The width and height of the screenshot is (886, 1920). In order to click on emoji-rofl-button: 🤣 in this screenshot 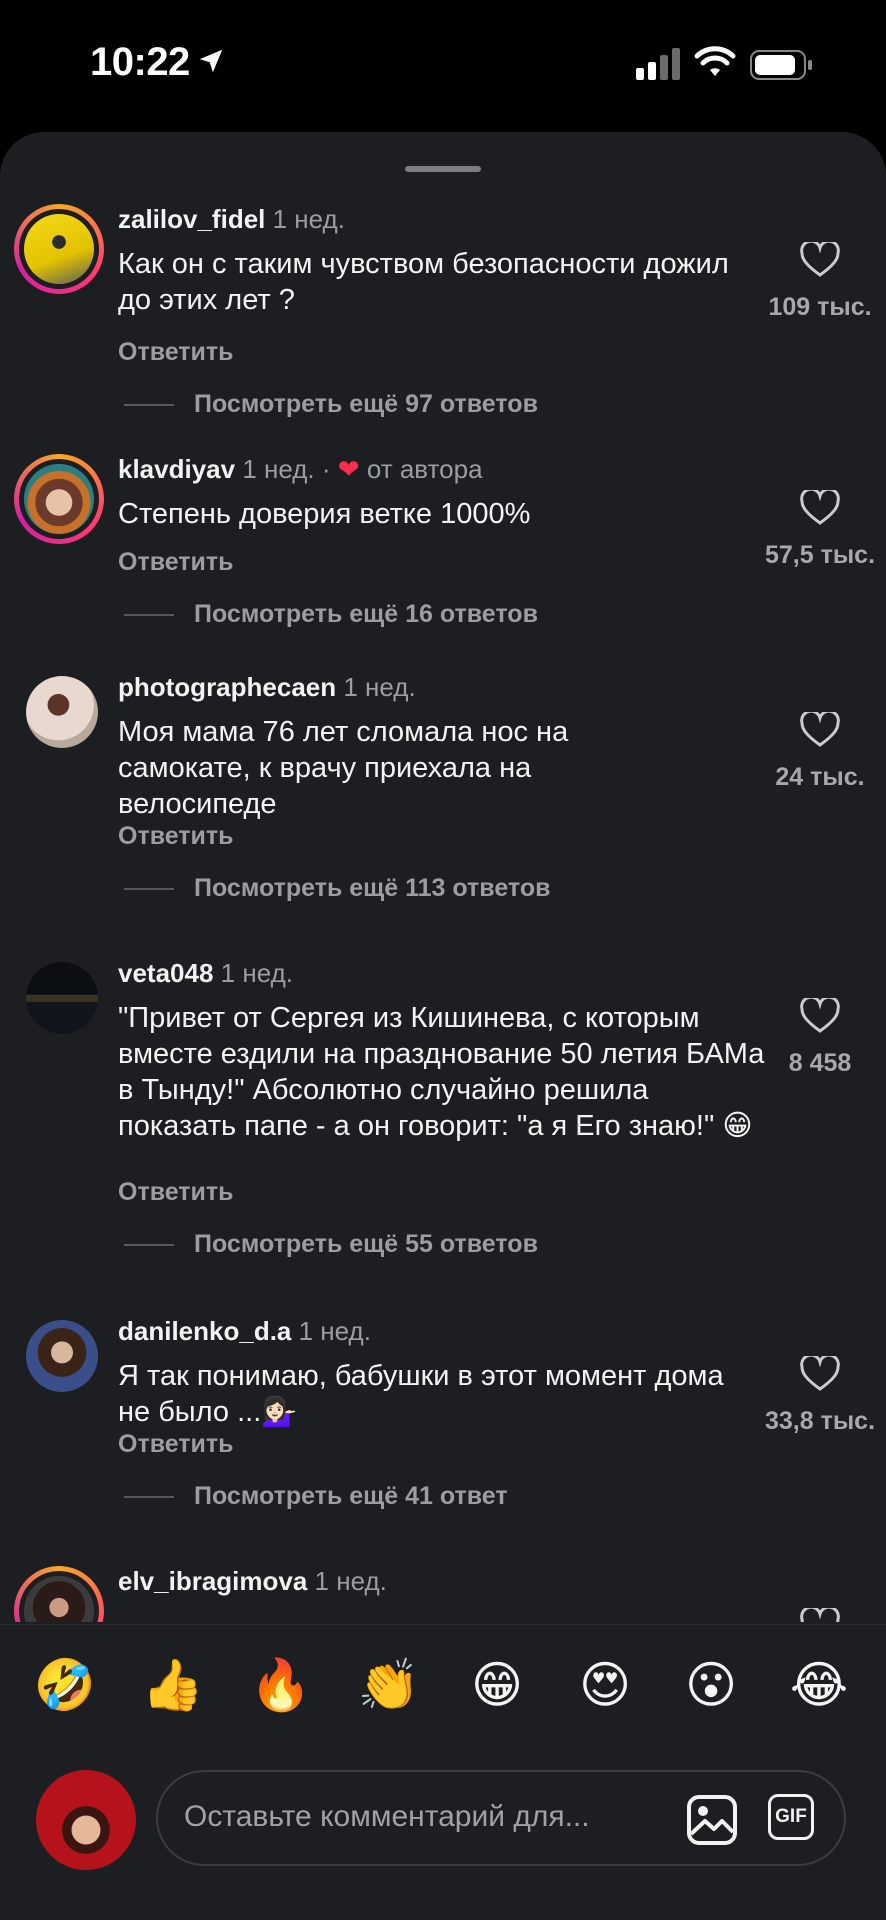, I will do `click(65, 1685)`.